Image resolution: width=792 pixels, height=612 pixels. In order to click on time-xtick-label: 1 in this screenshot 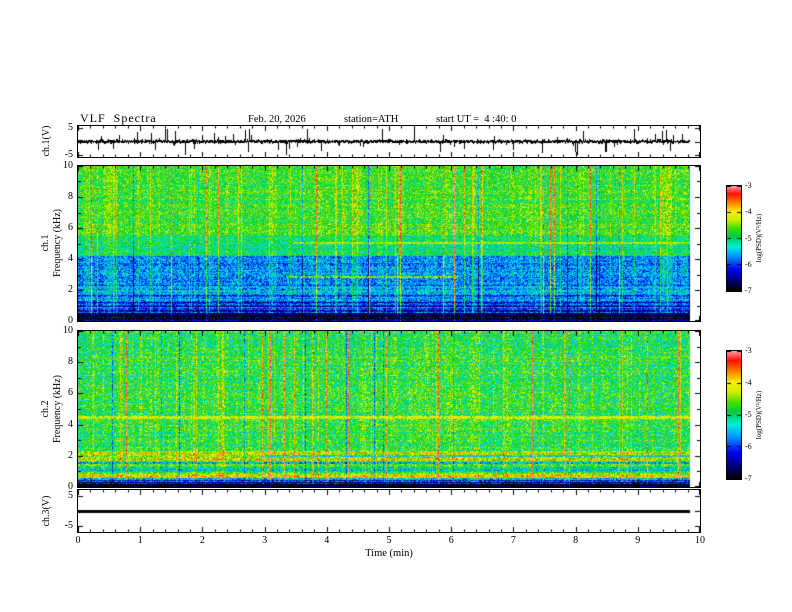, I will do `click(140, 540)`.